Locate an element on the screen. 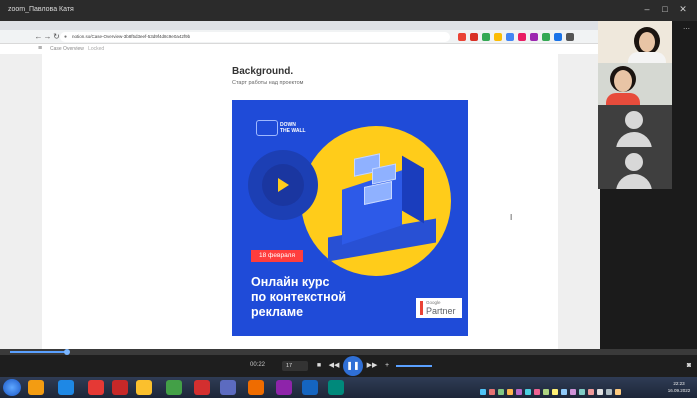  breadcrumb: Case Overview Locked is located at coordinates (77, 49).